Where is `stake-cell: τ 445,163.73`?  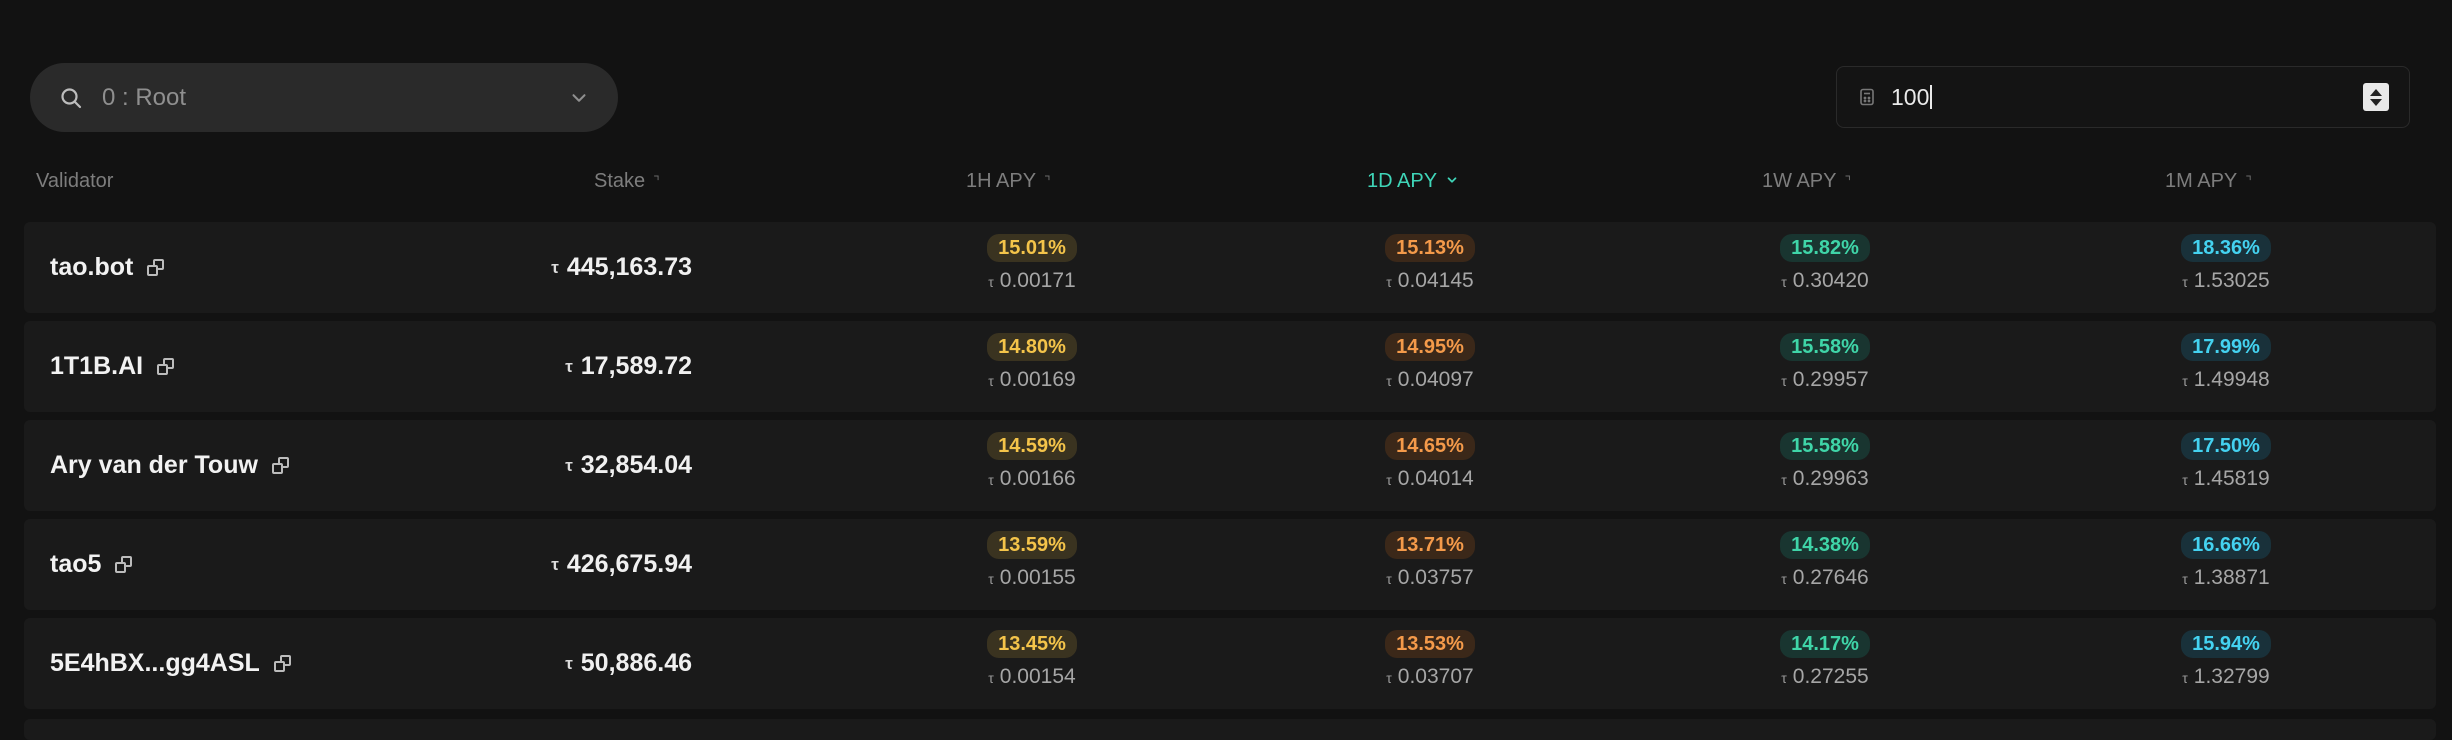
stake-cell: τ 445,163.73 is located at coordinates (621, 267).